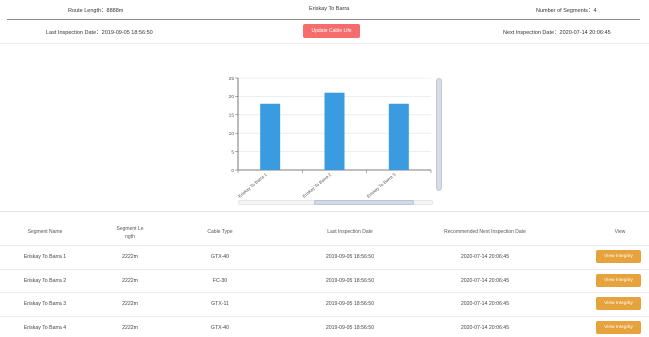  I want to click on cell-cable-type: GTX-11, so click(220, 304).